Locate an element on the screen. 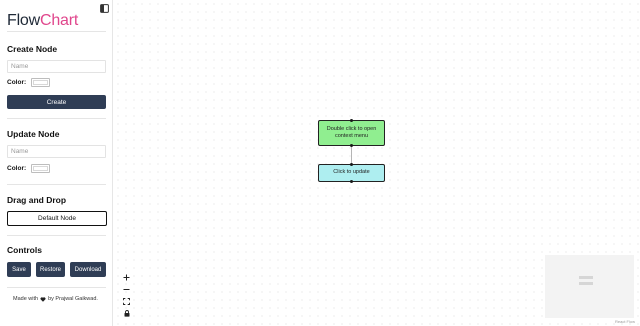 Image resolution: width=640 pixels, height=326 pixels. lock-icon is located at coordinates (126, 313).